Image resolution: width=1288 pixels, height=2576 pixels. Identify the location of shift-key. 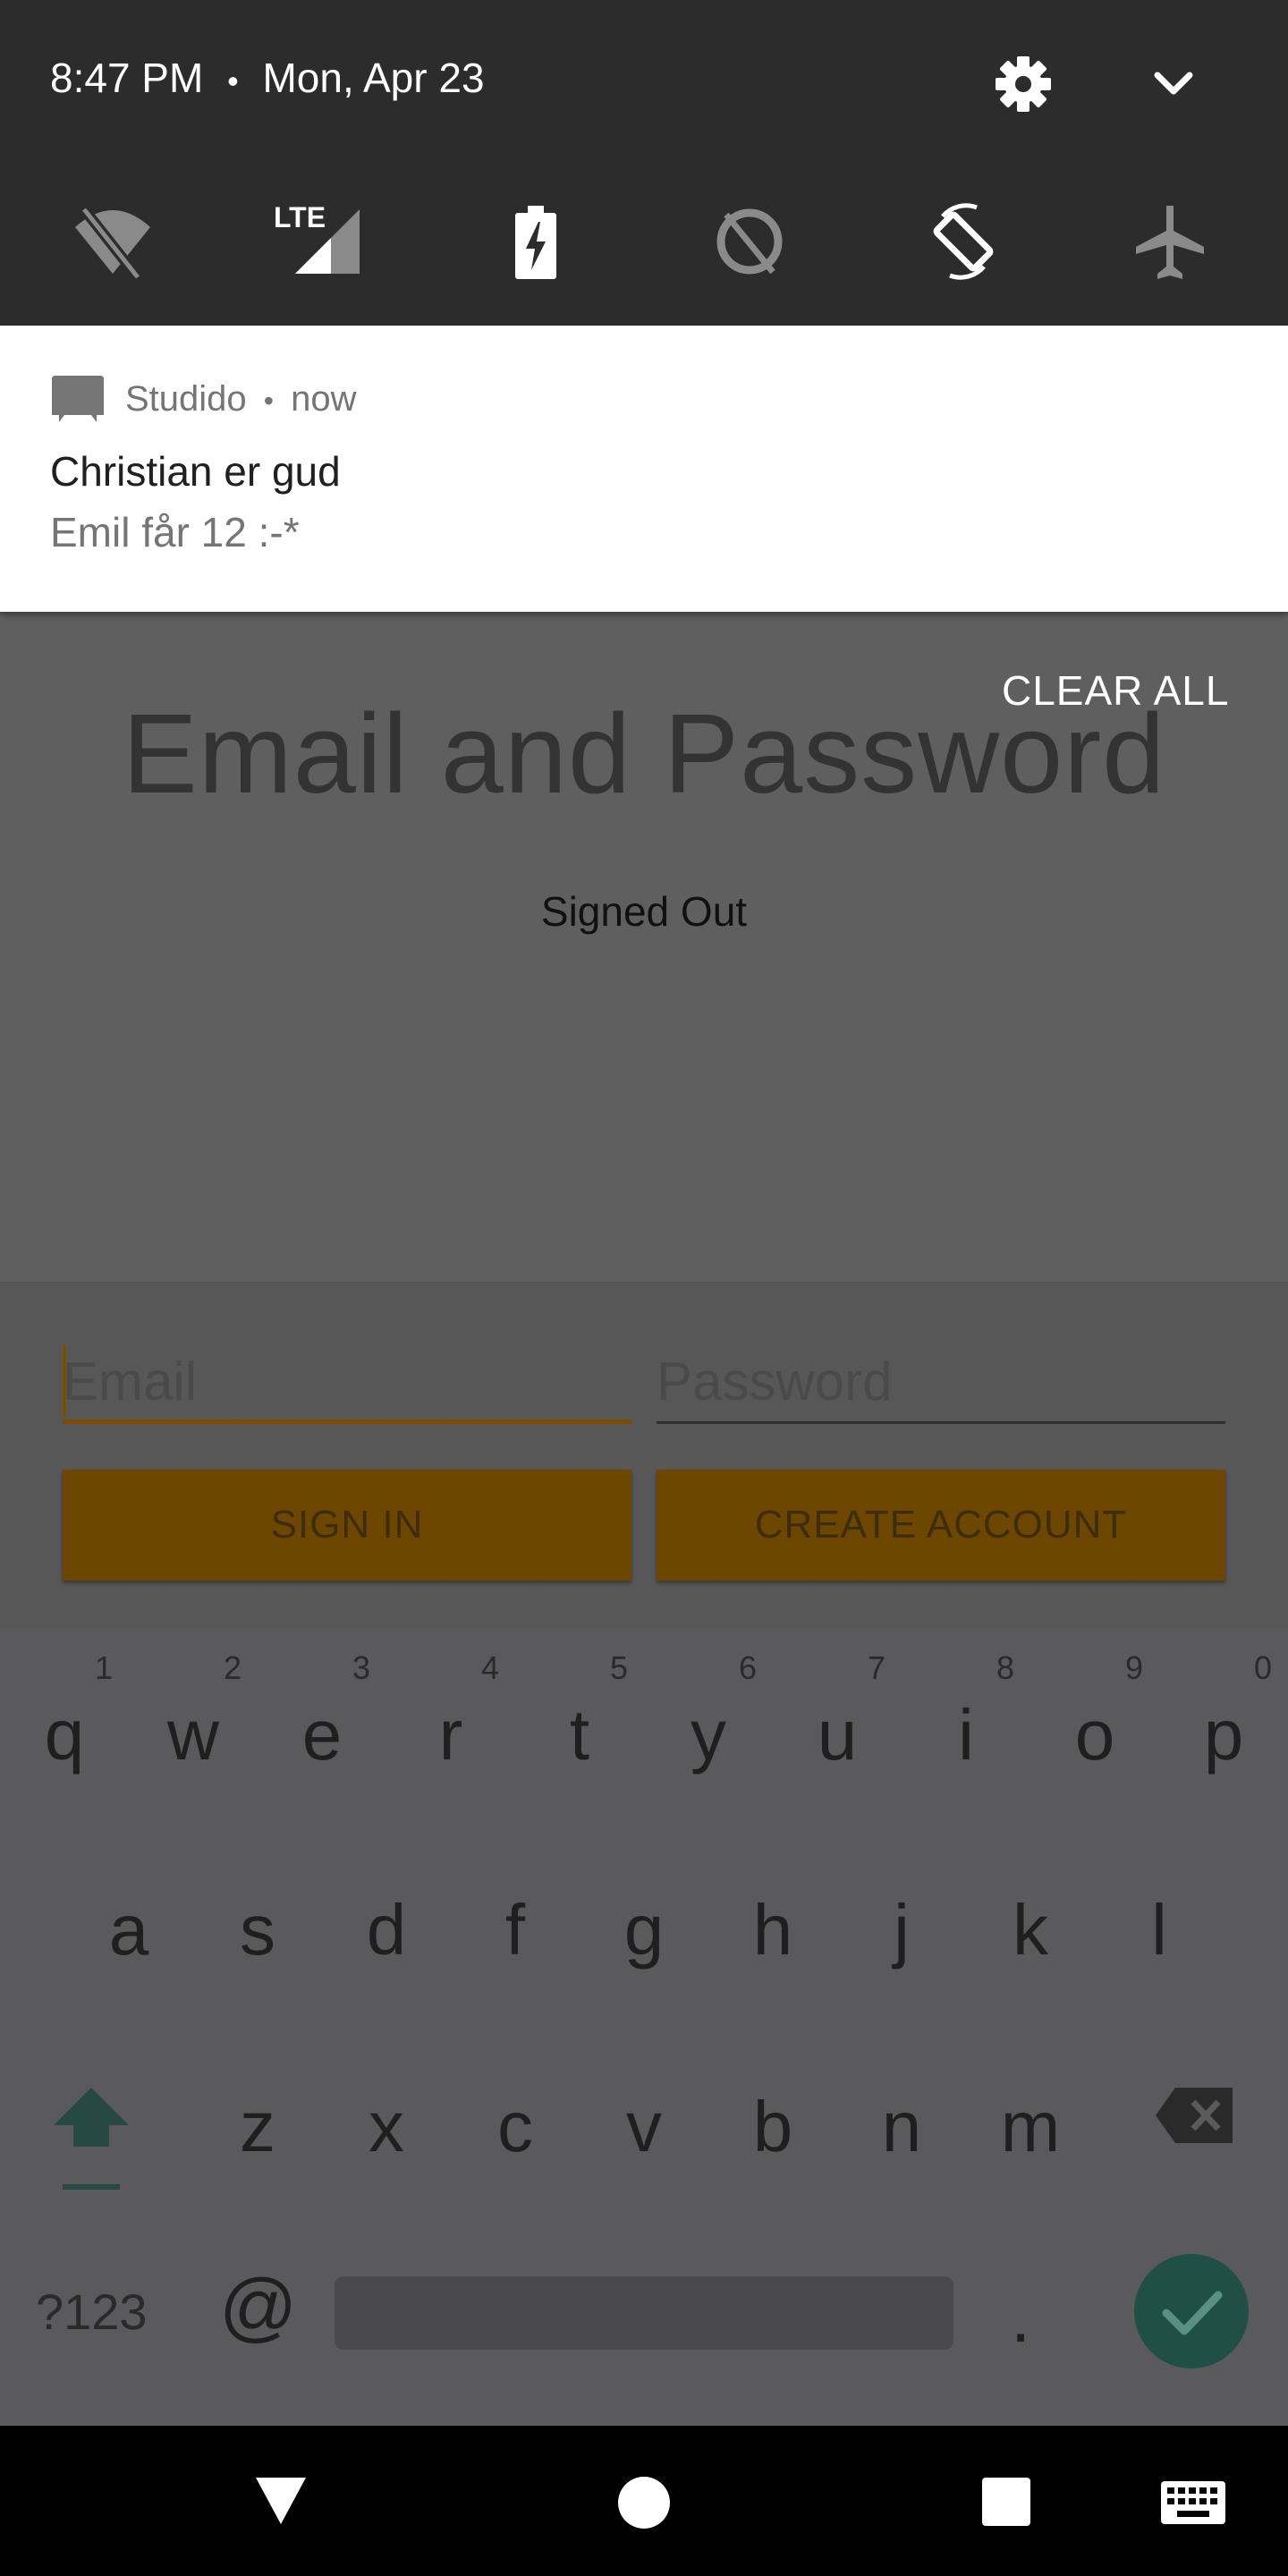
(91, 2141).